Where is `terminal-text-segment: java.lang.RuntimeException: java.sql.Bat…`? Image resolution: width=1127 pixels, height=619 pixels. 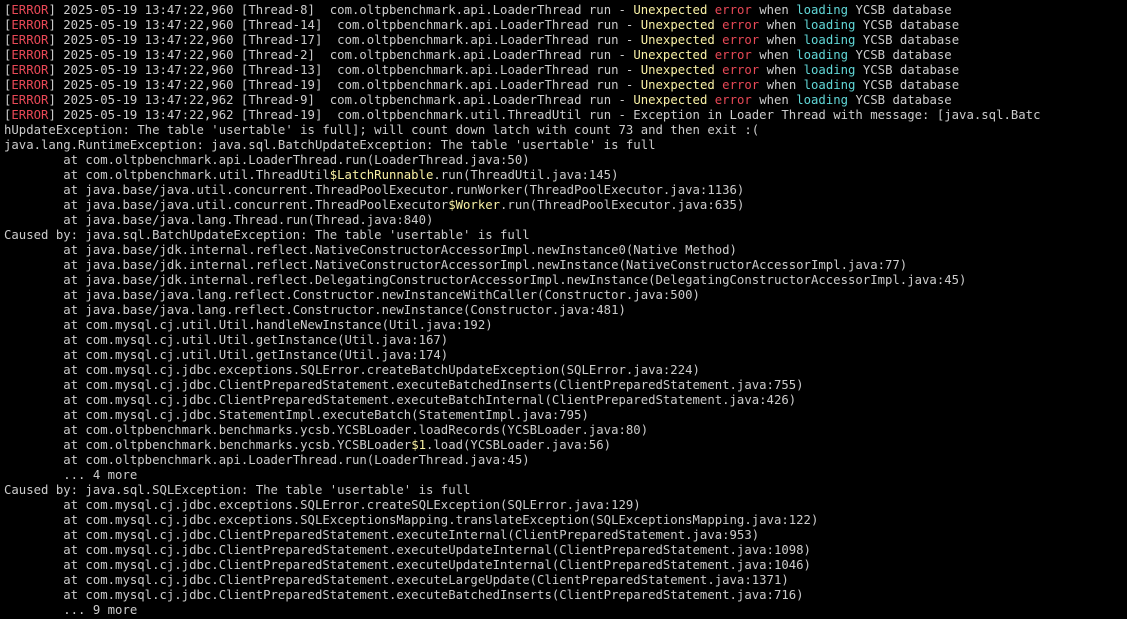 terminal-text-segment: java.lang.RuntimeException: java.sql.Bat… is located at coordinates (330, 145).